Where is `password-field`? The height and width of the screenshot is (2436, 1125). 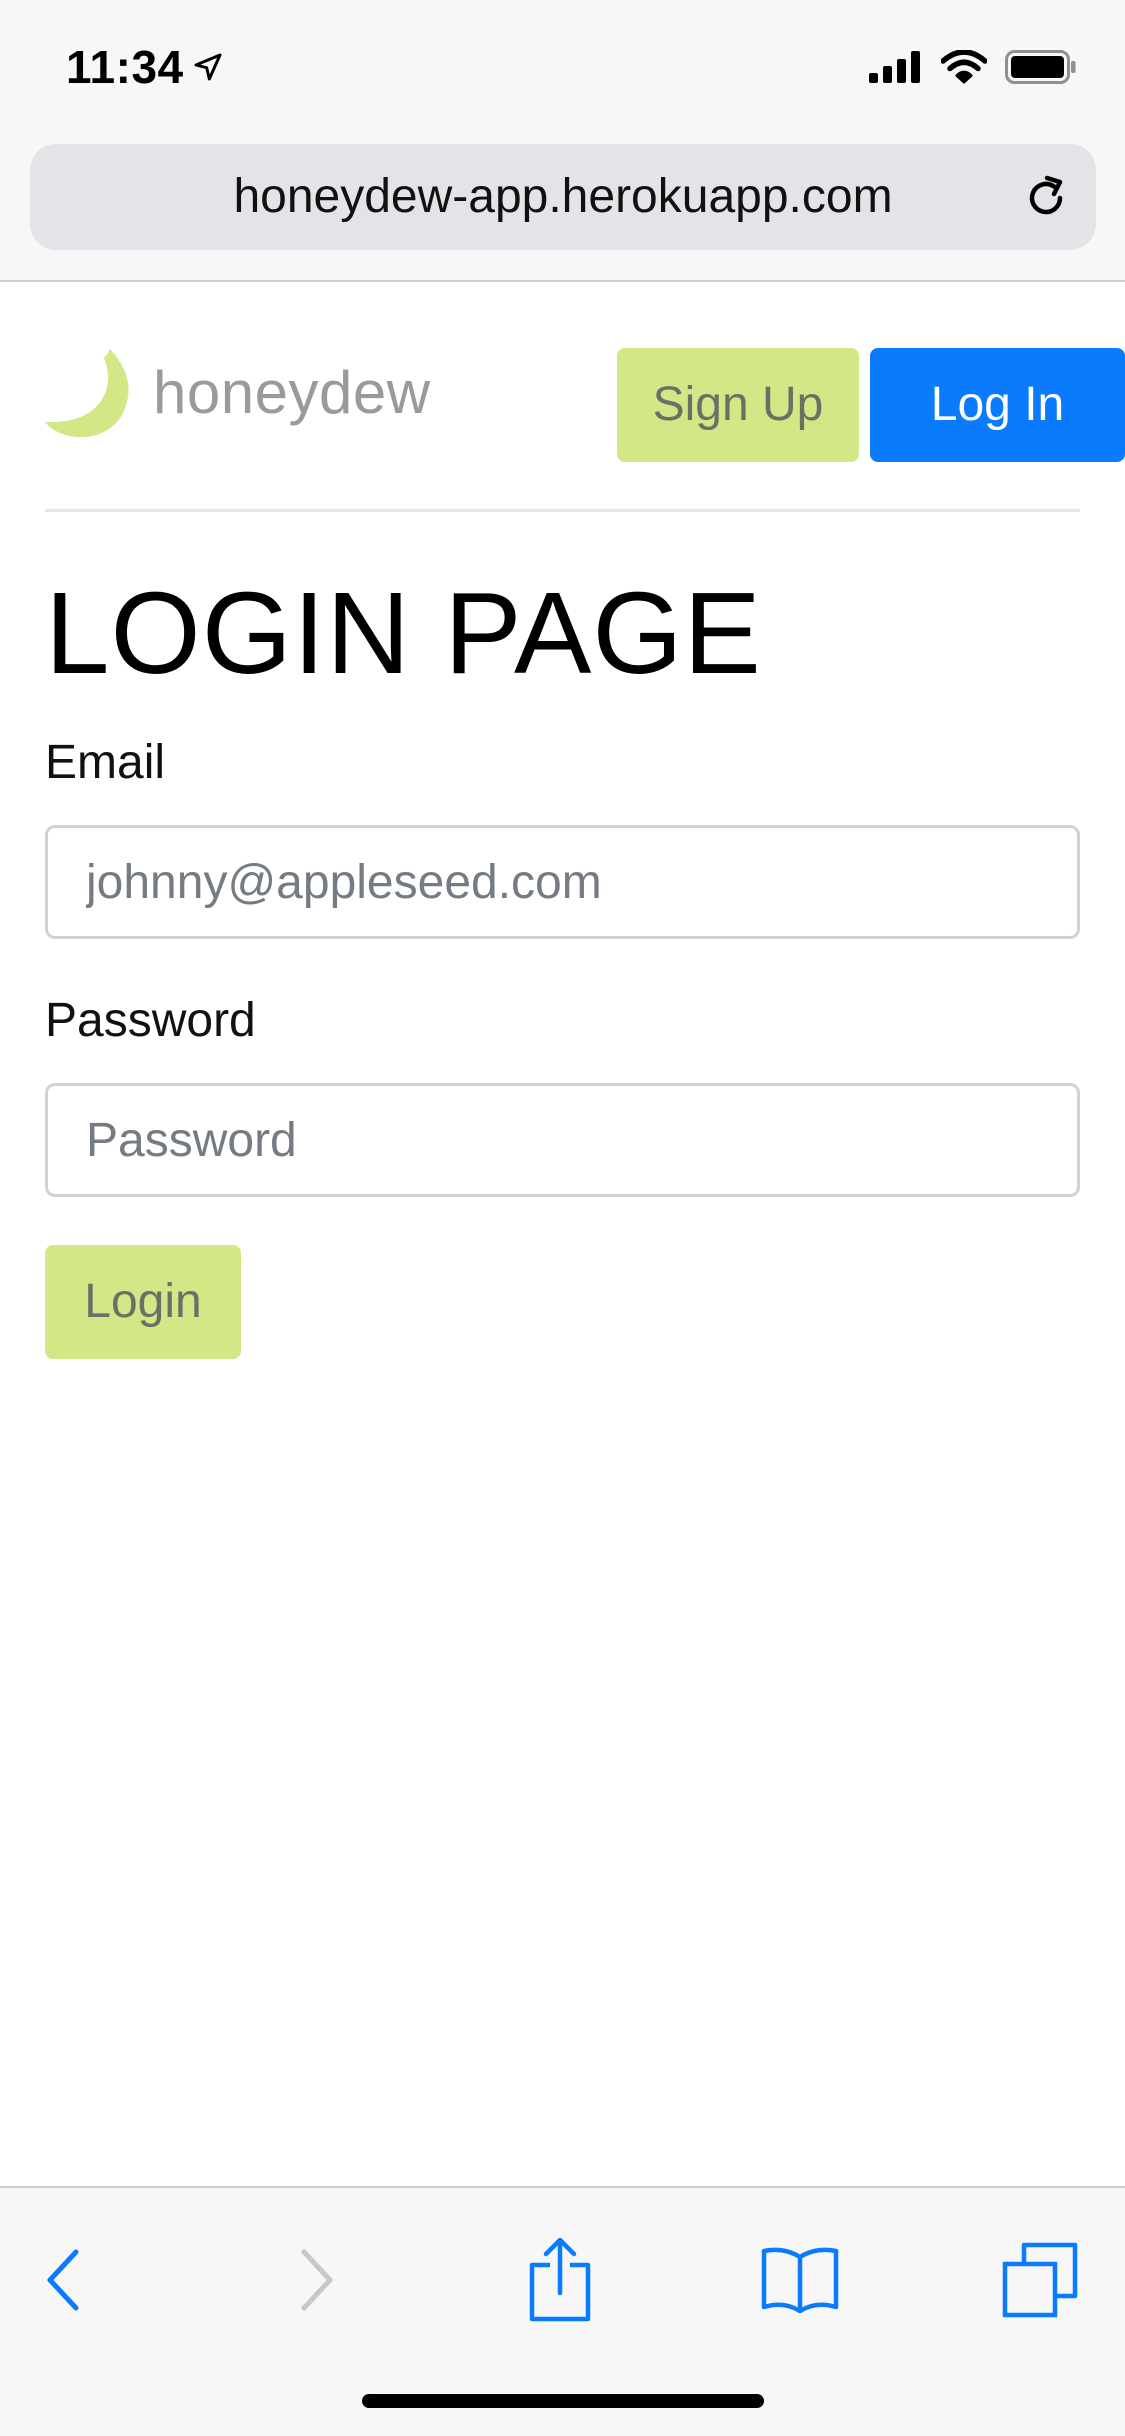 password-field is located at coordinates (562, 1140).